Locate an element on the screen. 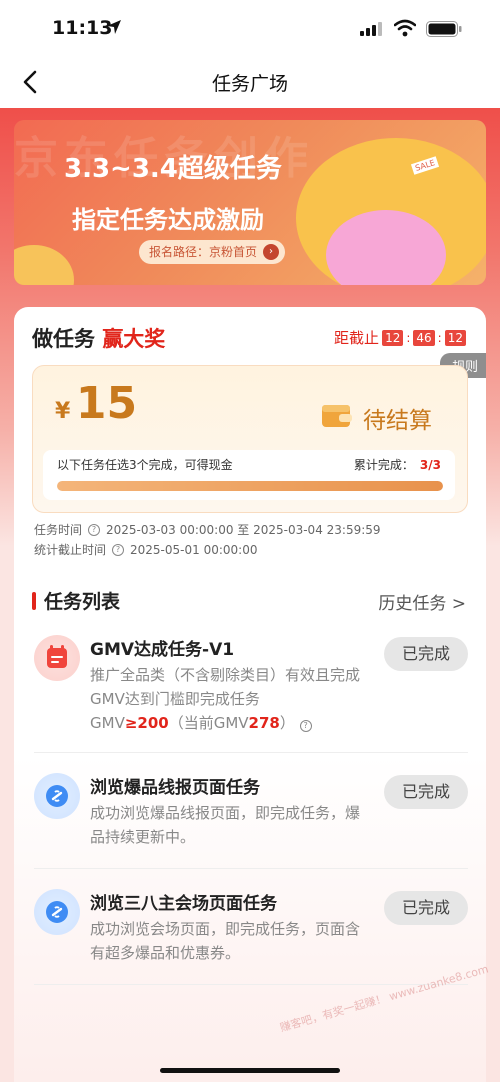 The height and width of the screenshot is (1082, 500). gmv-line: GMV≥200（当前GMV278） ? is located at coordinates (225, 723).